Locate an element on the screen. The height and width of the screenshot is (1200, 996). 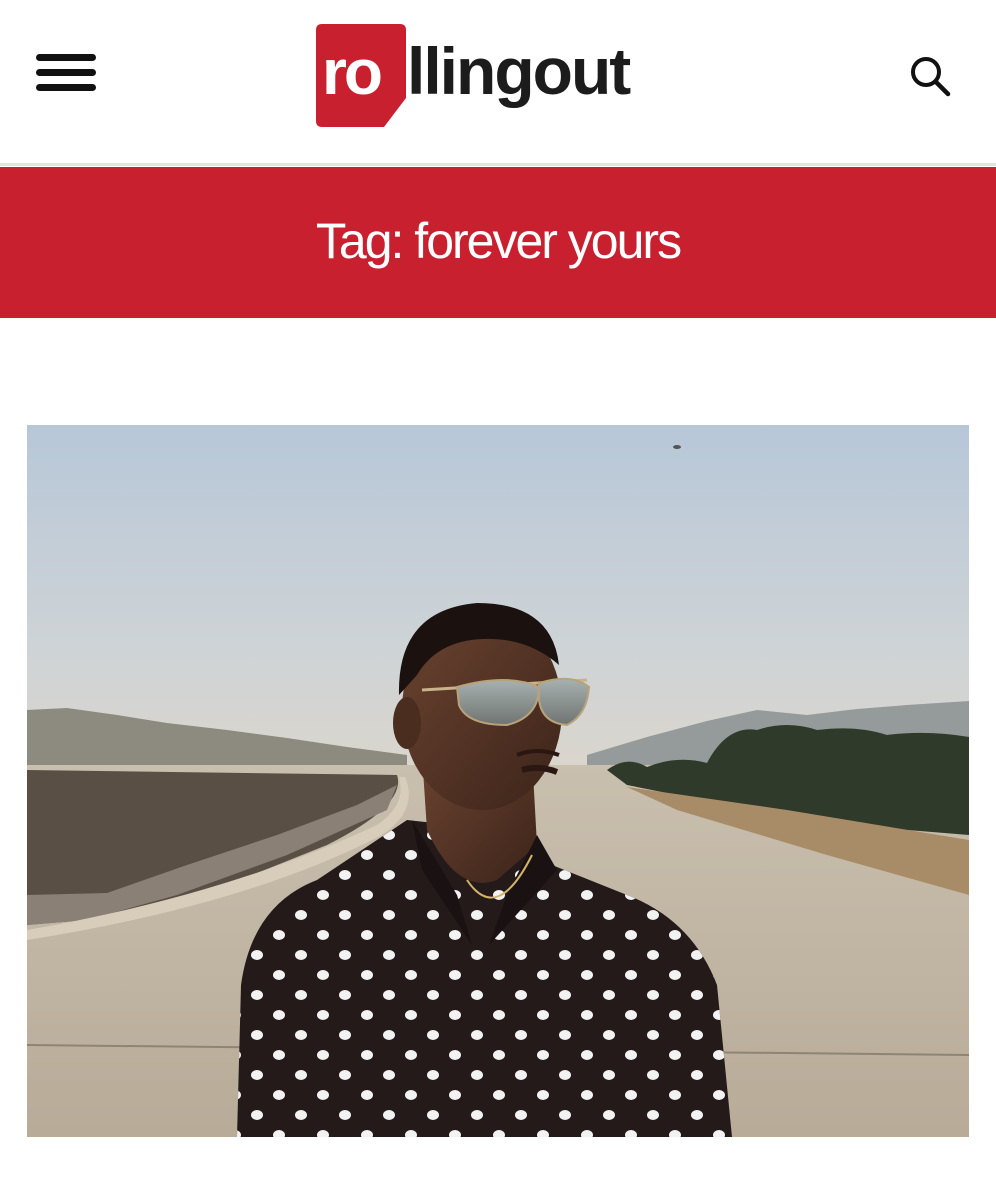
tag-banner: Tag: forever yours is located at coordinates (498, 242).